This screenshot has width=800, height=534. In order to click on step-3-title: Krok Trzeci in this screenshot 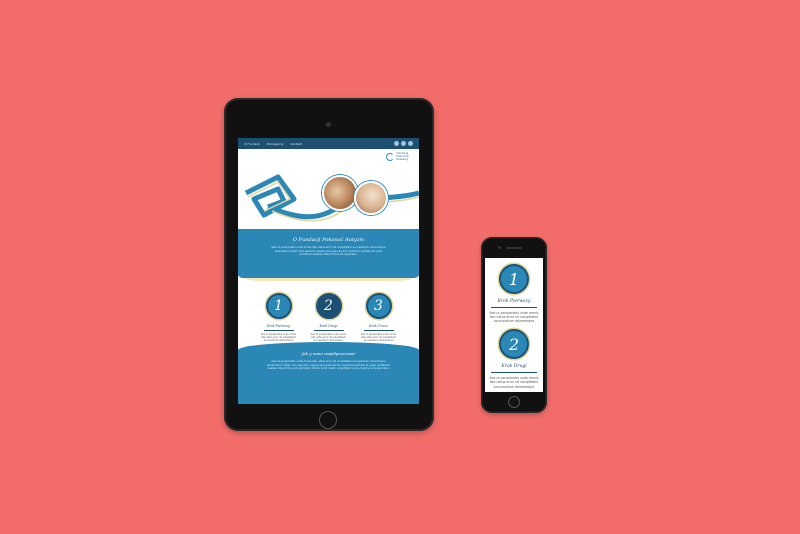, I will do `click(378, 326)`.